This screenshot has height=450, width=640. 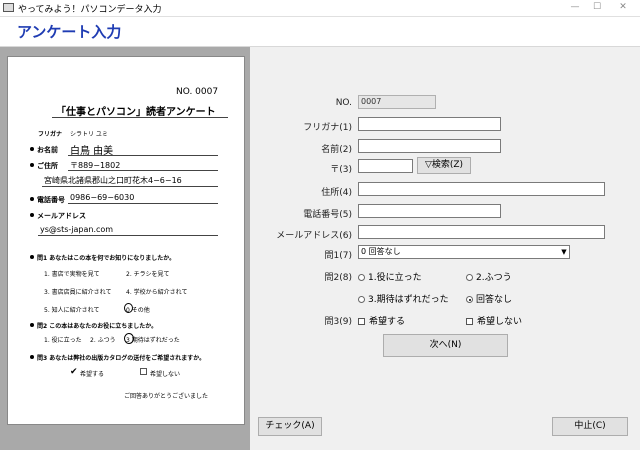 What do you see at coordinates (197, 92) in the screenshot?
I see `paper-number: NO. 0007` at bounding box center [197, 92].